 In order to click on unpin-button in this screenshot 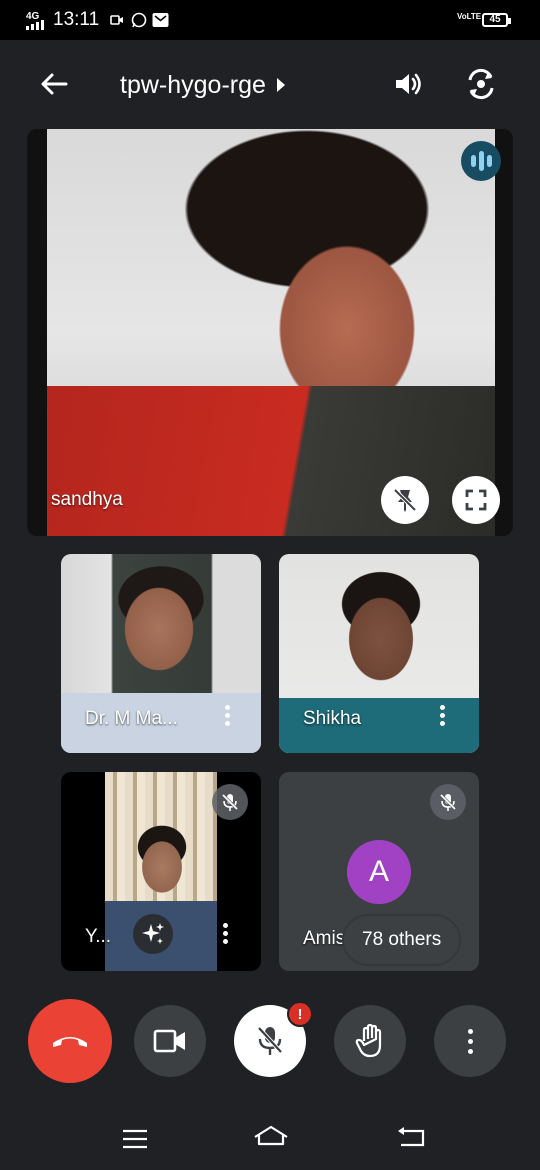, I will do `click(405, 500)`.